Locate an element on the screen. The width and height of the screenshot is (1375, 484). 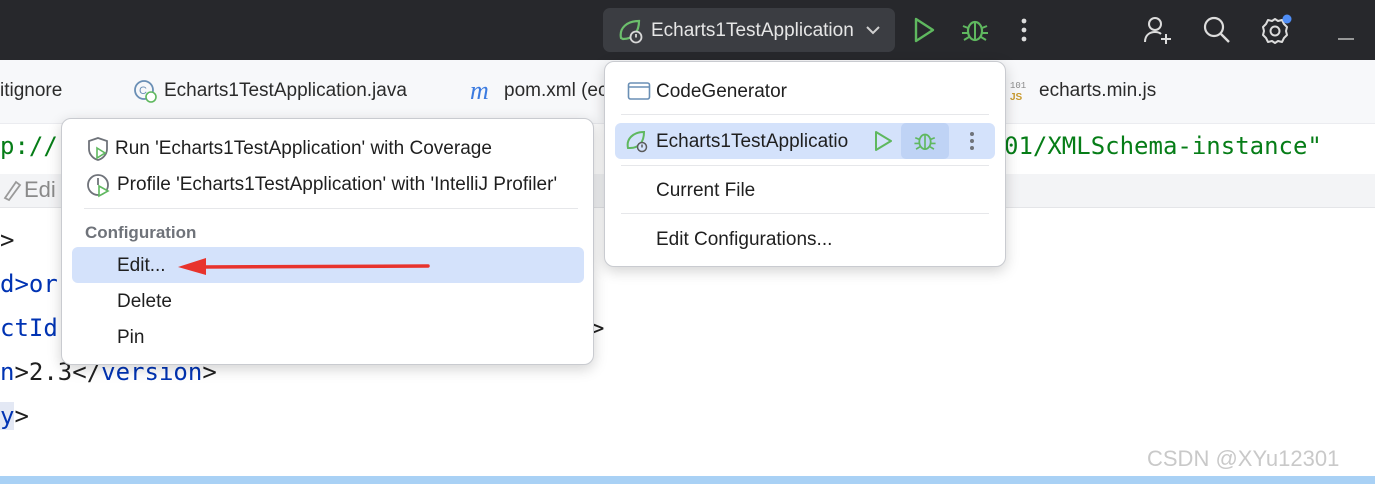
js-file-icon: 101 JS is located at coordinates (1020, 94).